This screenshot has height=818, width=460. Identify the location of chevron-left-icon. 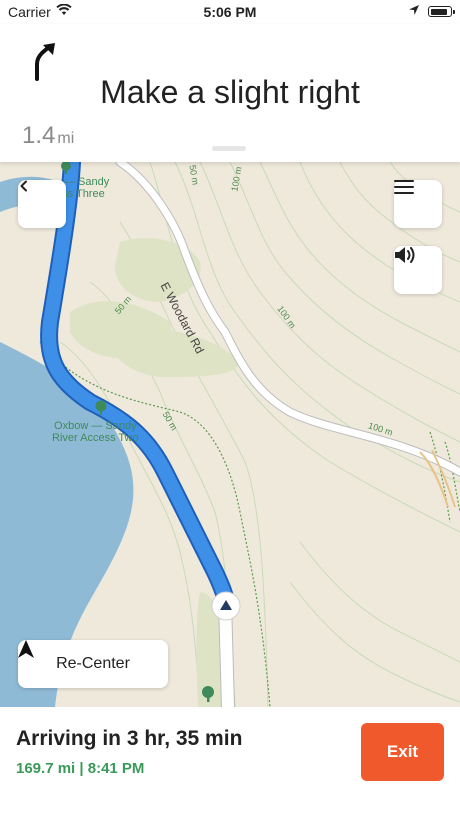
(23, 186).